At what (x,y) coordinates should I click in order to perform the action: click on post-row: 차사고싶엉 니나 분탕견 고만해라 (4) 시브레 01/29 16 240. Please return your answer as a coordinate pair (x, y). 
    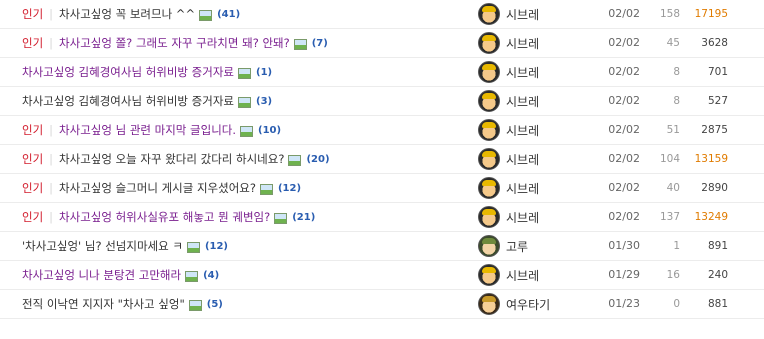
    Looking at the image, I should click on (382, 275).